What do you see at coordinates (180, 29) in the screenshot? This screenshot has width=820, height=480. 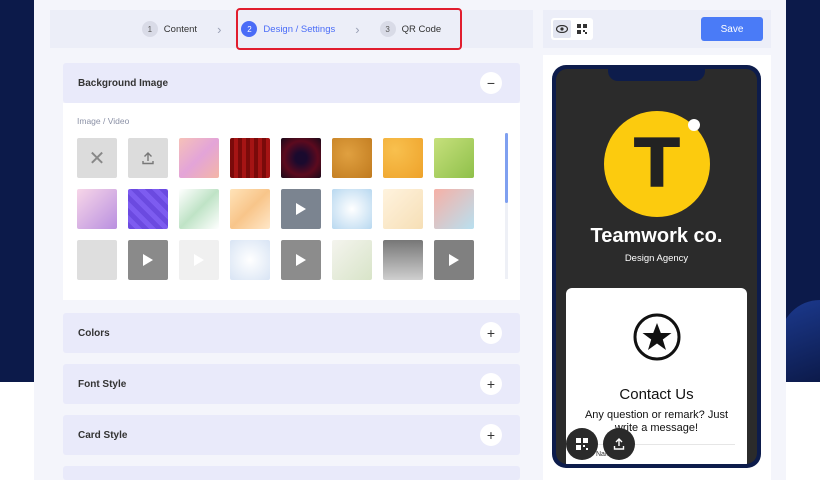 I see `step-label: Content` at bounding box center [180, 29].